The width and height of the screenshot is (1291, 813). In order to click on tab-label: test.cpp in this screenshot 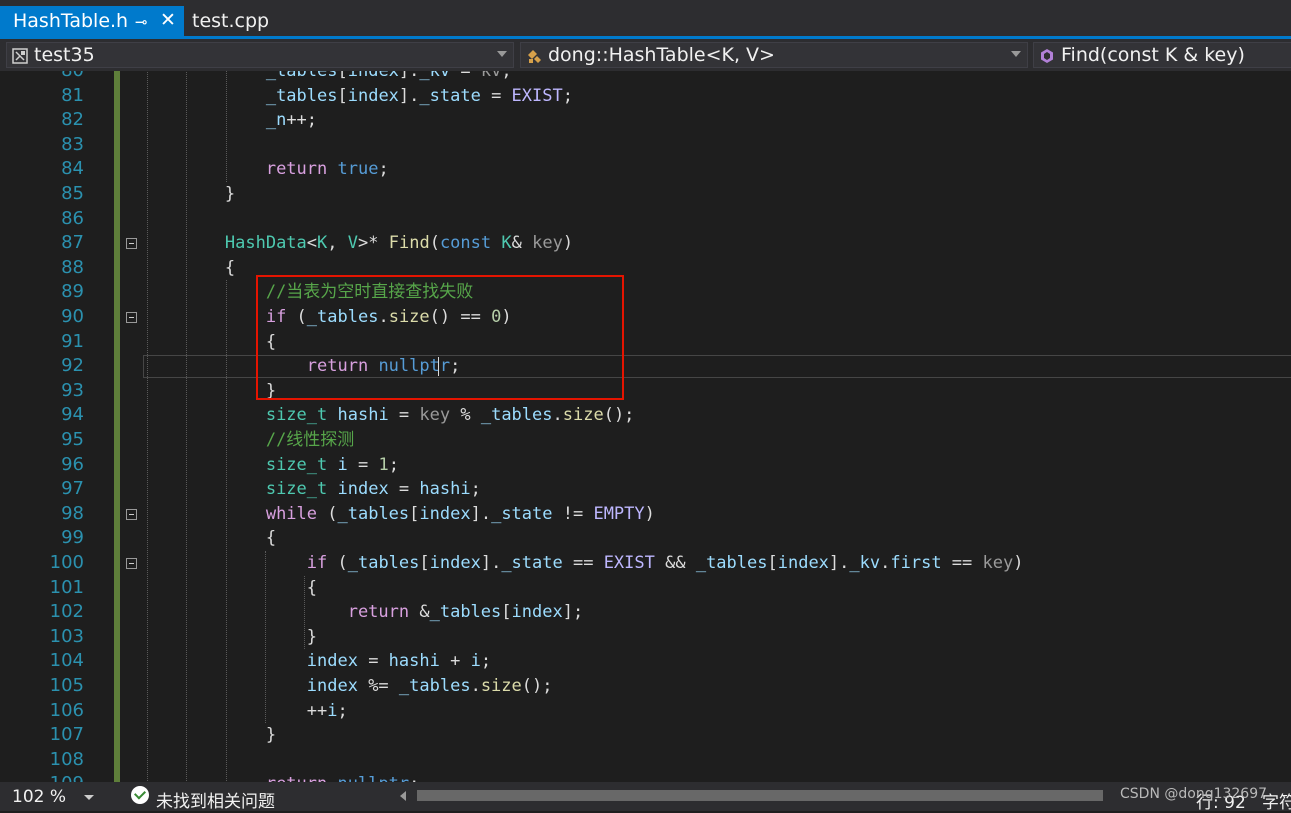, I will do `click(231, 21)`.